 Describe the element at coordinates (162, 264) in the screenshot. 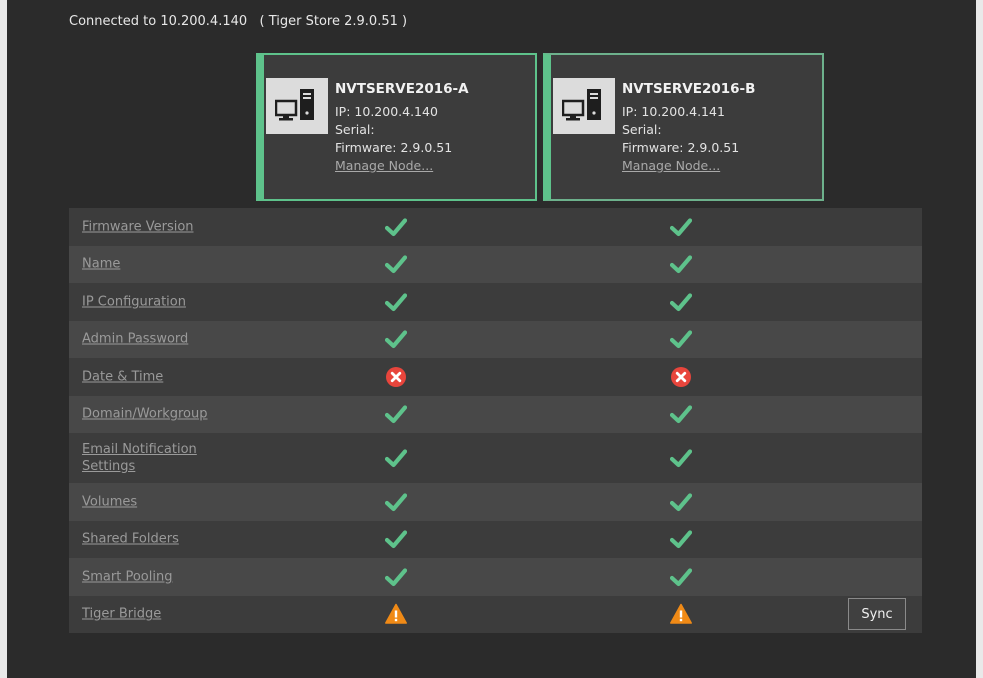

I see `row-label-link: Name` at that location.